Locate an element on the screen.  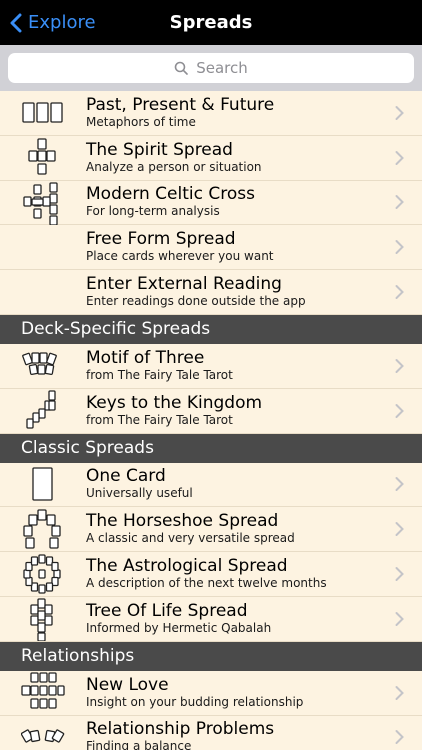
three-cards-icon is located at coordinates (42, 112).